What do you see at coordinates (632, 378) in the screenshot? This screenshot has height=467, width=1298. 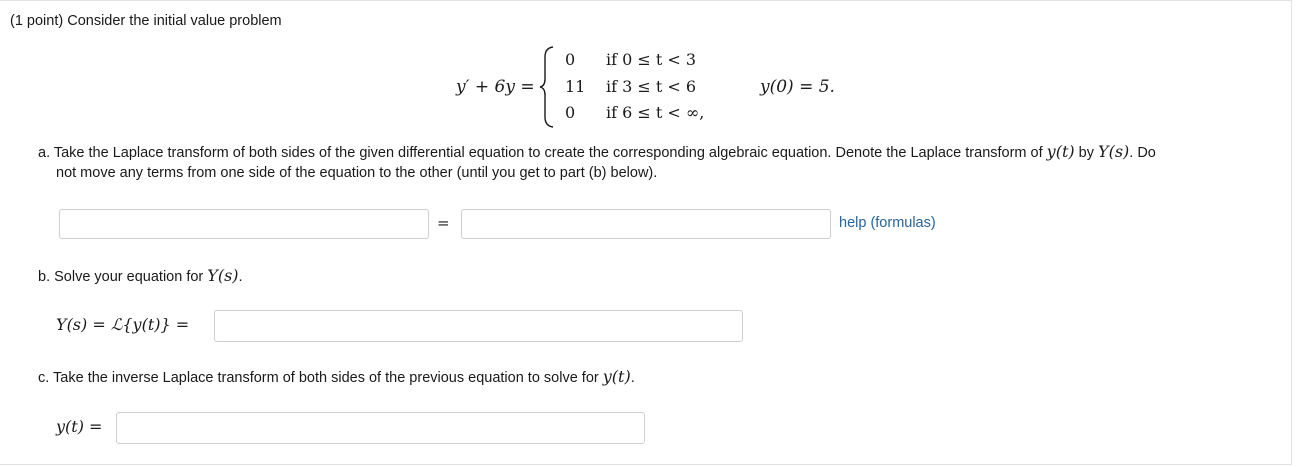 I see `part-c-suffix: .` at bounding box center [632, 378].